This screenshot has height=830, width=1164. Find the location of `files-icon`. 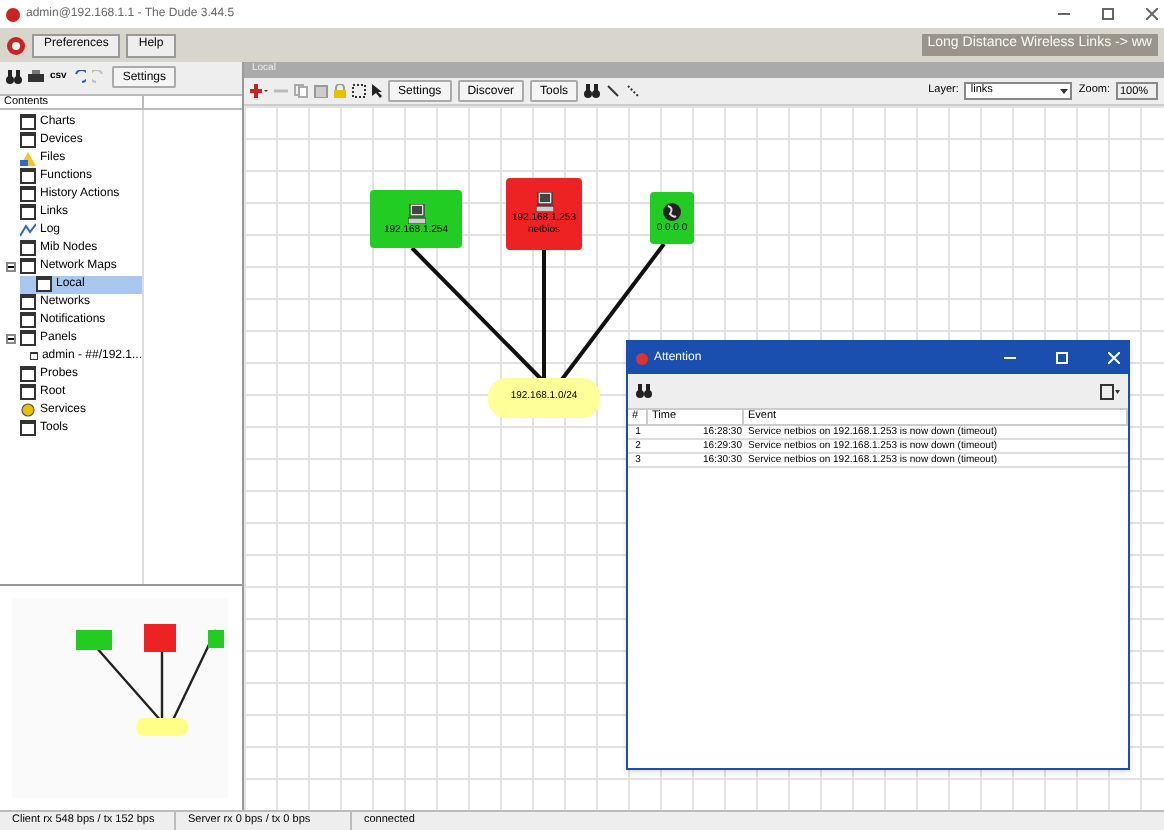

files-icon is located at coordinates (28, 158).